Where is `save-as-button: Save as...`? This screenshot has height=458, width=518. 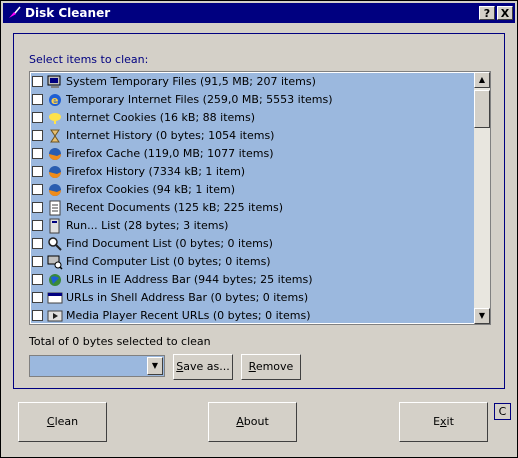
save-as-button: Save as... is located at coordinates (203, 367).